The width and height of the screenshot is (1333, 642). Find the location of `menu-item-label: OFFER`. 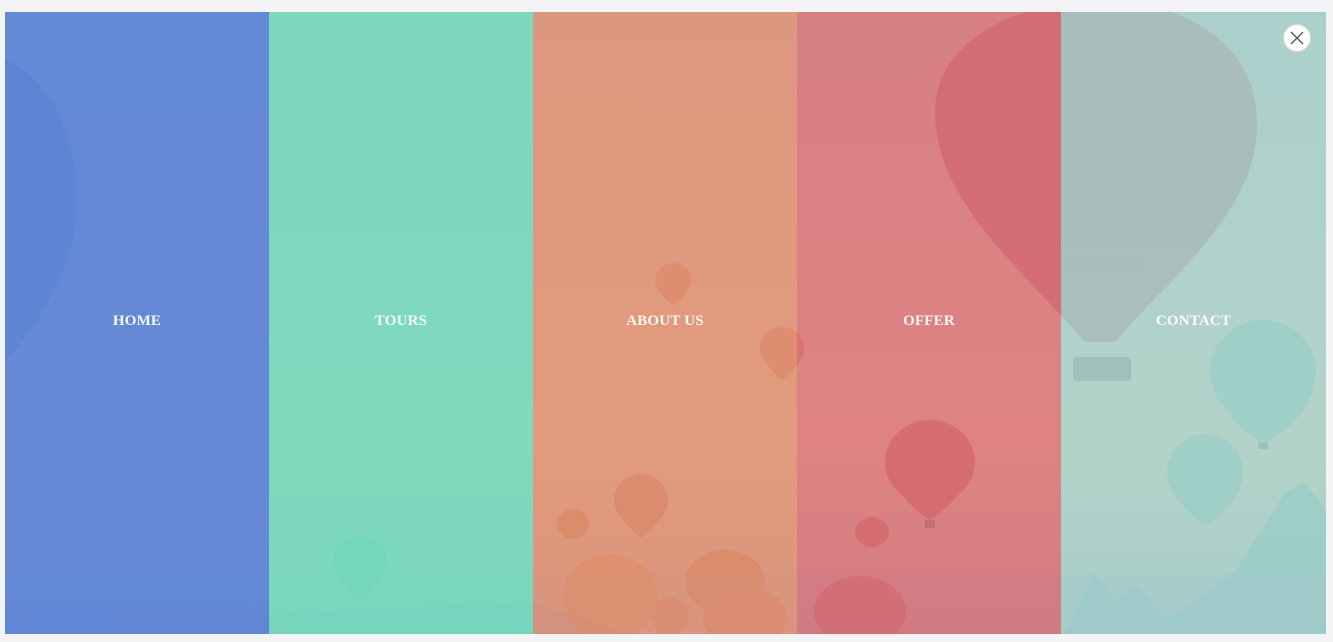

menu-item-label: OFFER is located at coordinates (929, 320).